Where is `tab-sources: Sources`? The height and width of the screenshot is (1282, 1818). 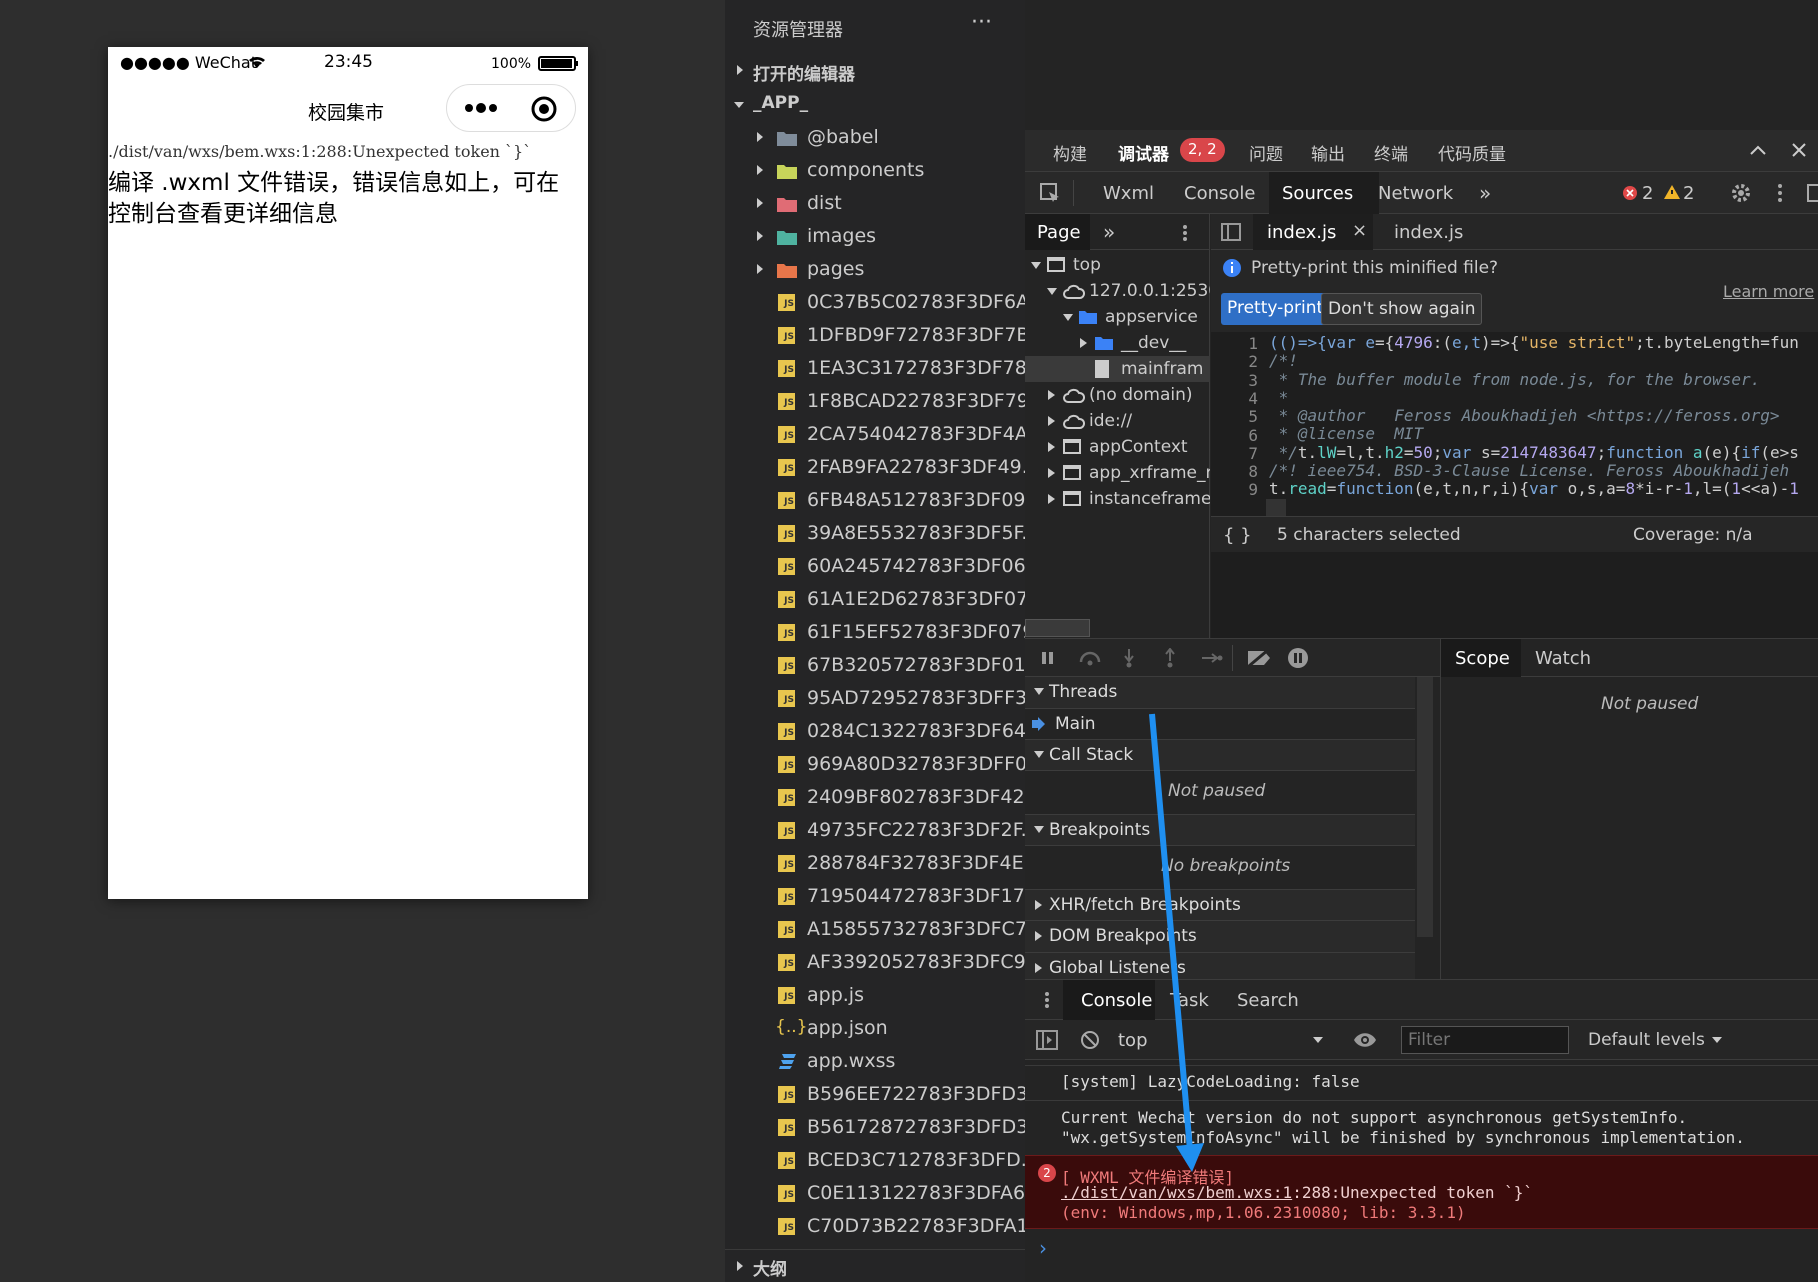
tab-sources: Sources is located at coordinates (1317, 193).